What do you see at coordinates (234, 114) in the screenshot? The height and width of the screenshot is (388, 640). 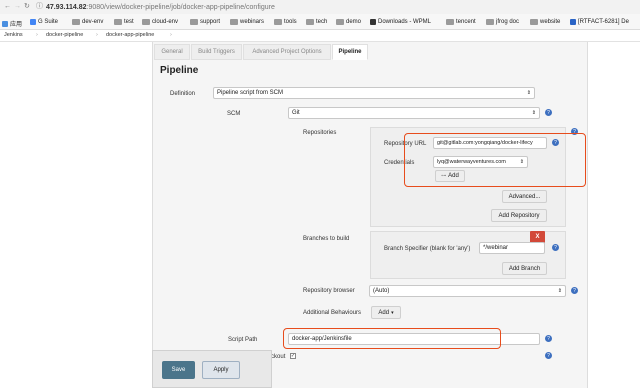 I see `scm-label: SCM` at bounding box center [234, 114].